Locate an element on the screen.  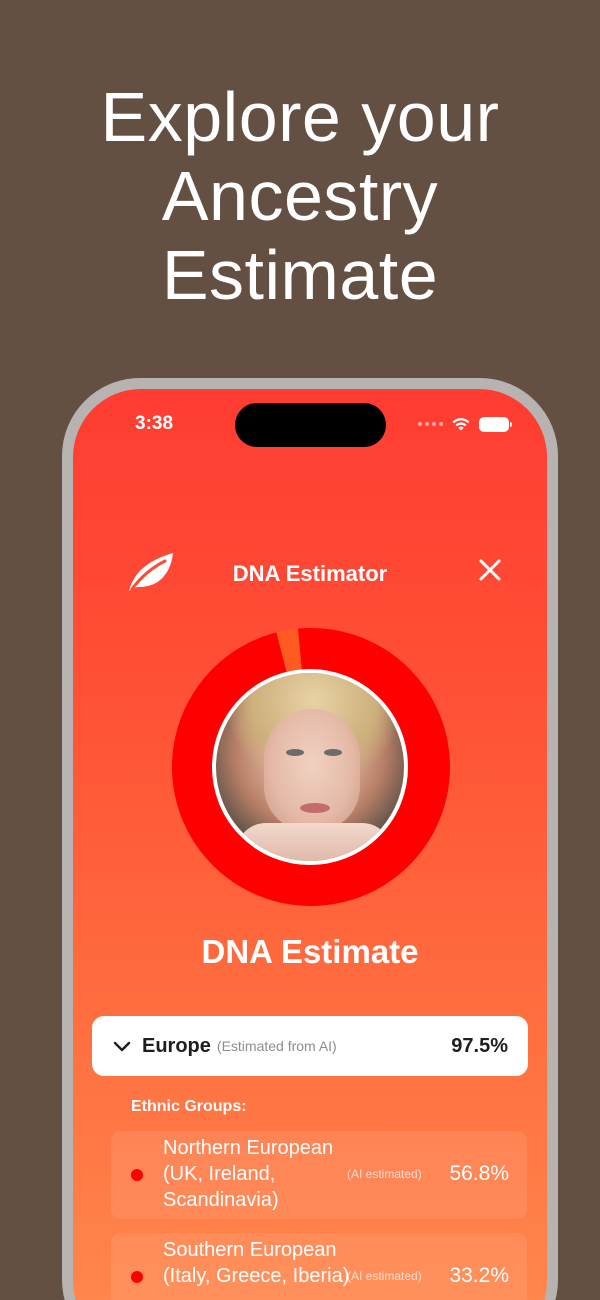
ethnic-groups-label: Ethnic Groups: is located at coordinates (189, 1106).